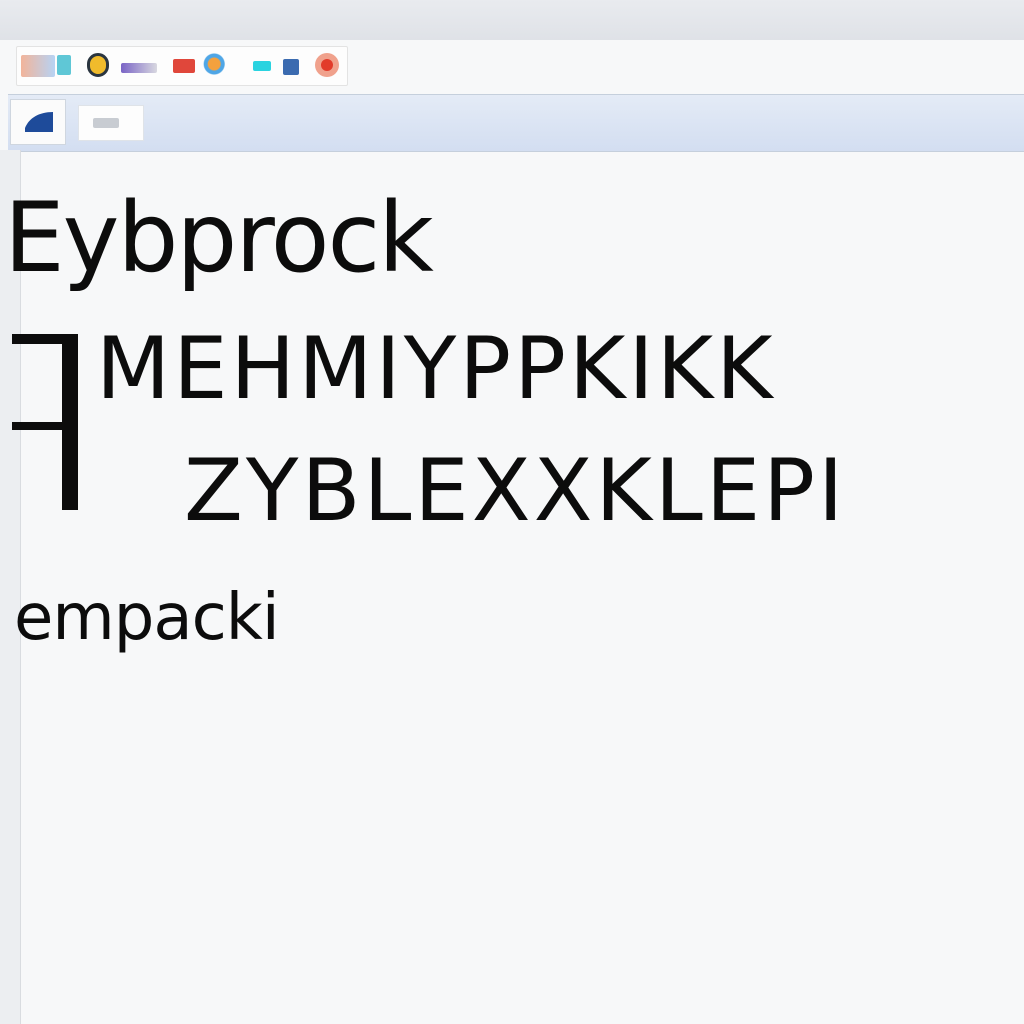 The height and width of the screenshot is (1024, 1024). What do you see at coordinates (516, 123) in the screenshot?
I see `navigation-bar` at bounding box center [516, 123].